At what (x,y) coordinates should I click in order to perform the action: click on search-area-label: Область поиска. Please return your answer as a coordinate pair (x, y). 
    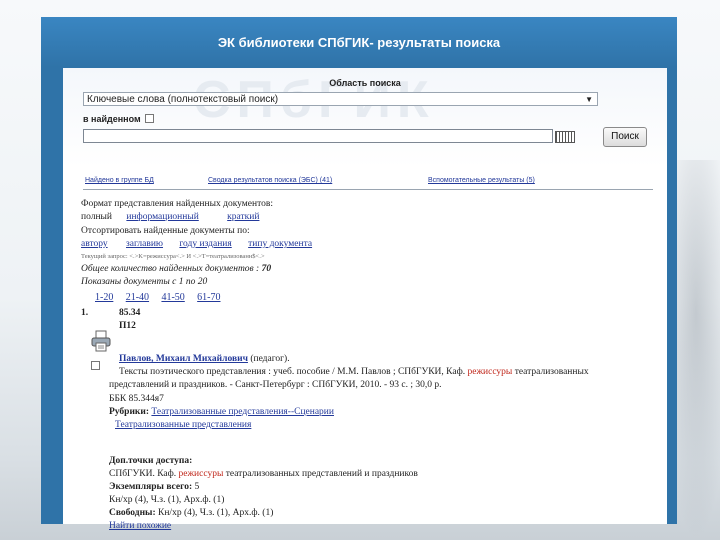
    Looking at the image, I should click on (365, 83).